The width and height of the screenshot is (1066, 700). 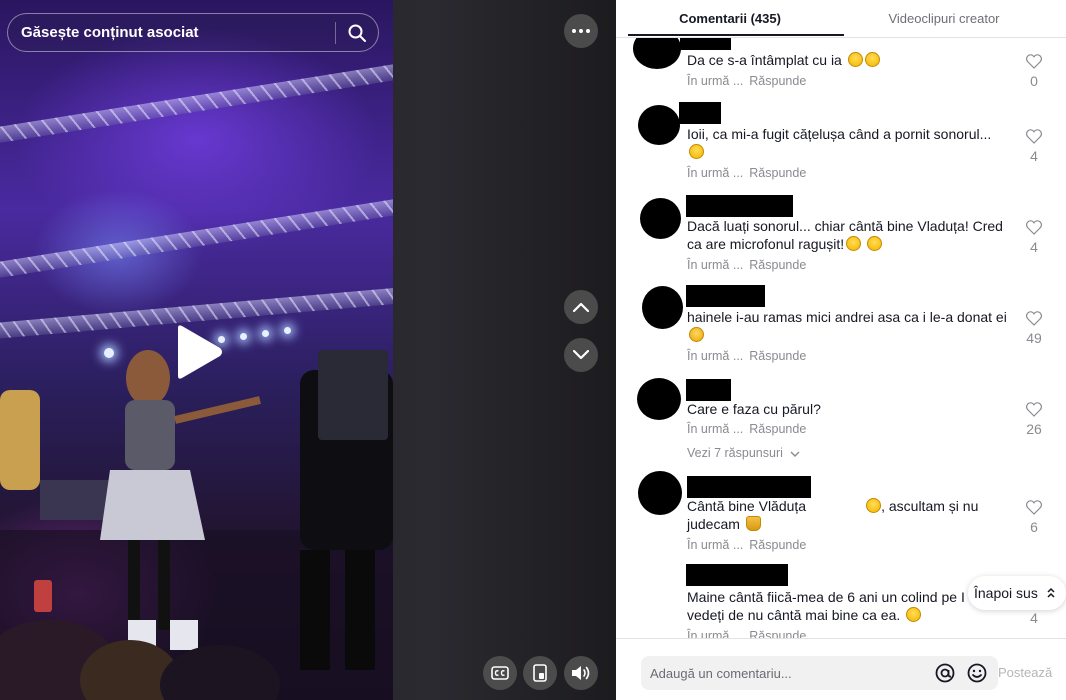 What do you see at coordinates (730, 19) in the screenshot?
I see `tab-comments: Comentarii (435)` at bounding box center [730, 19].